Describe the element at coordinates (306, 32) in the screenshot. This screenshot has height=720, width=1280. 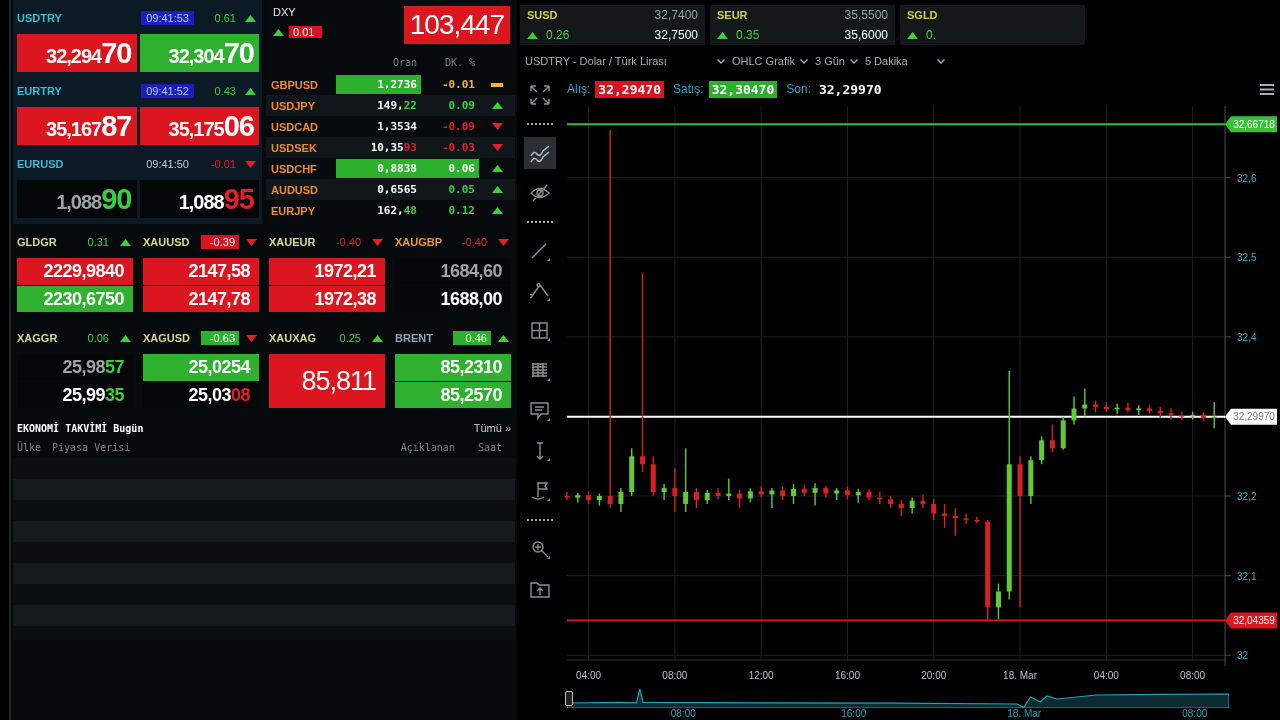
I see `change-value: 0.01` at that location.